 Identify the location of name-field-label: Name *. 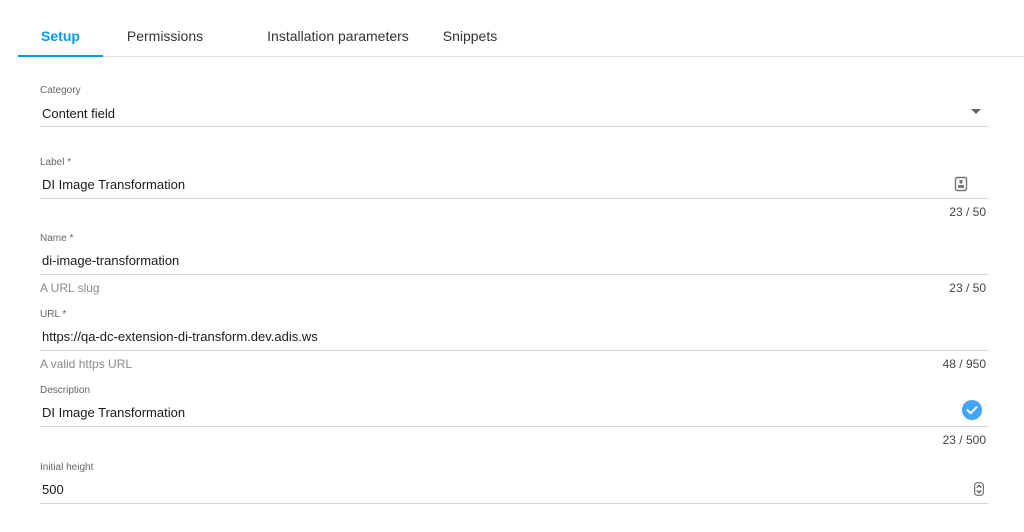
(57, 238).